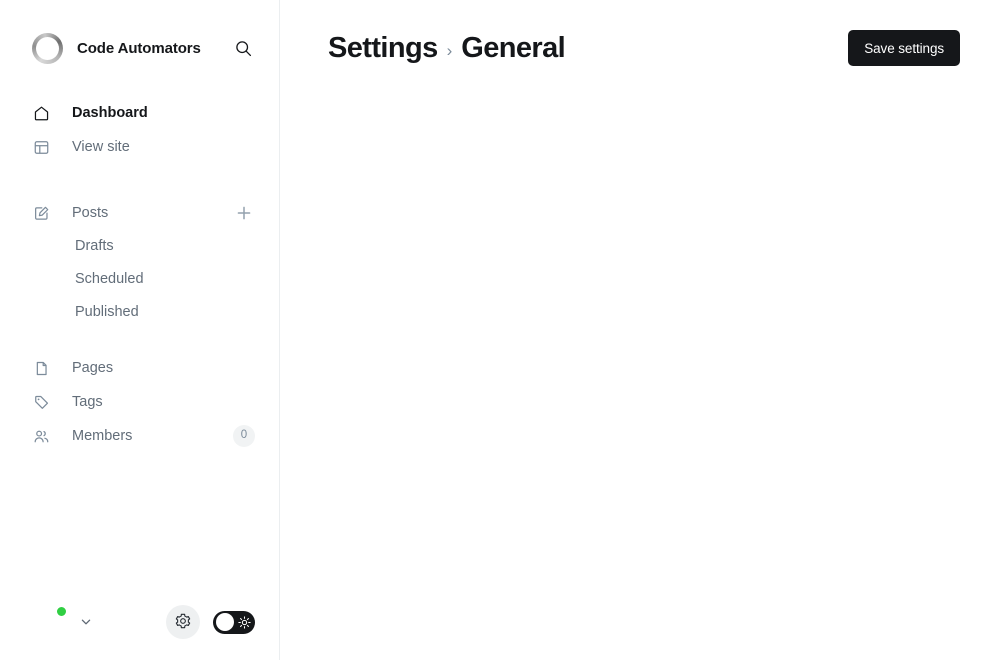  Describe the element at coordinates (139, 622) in the screenshot. I see `sidebar-bottom-bar` at that location.